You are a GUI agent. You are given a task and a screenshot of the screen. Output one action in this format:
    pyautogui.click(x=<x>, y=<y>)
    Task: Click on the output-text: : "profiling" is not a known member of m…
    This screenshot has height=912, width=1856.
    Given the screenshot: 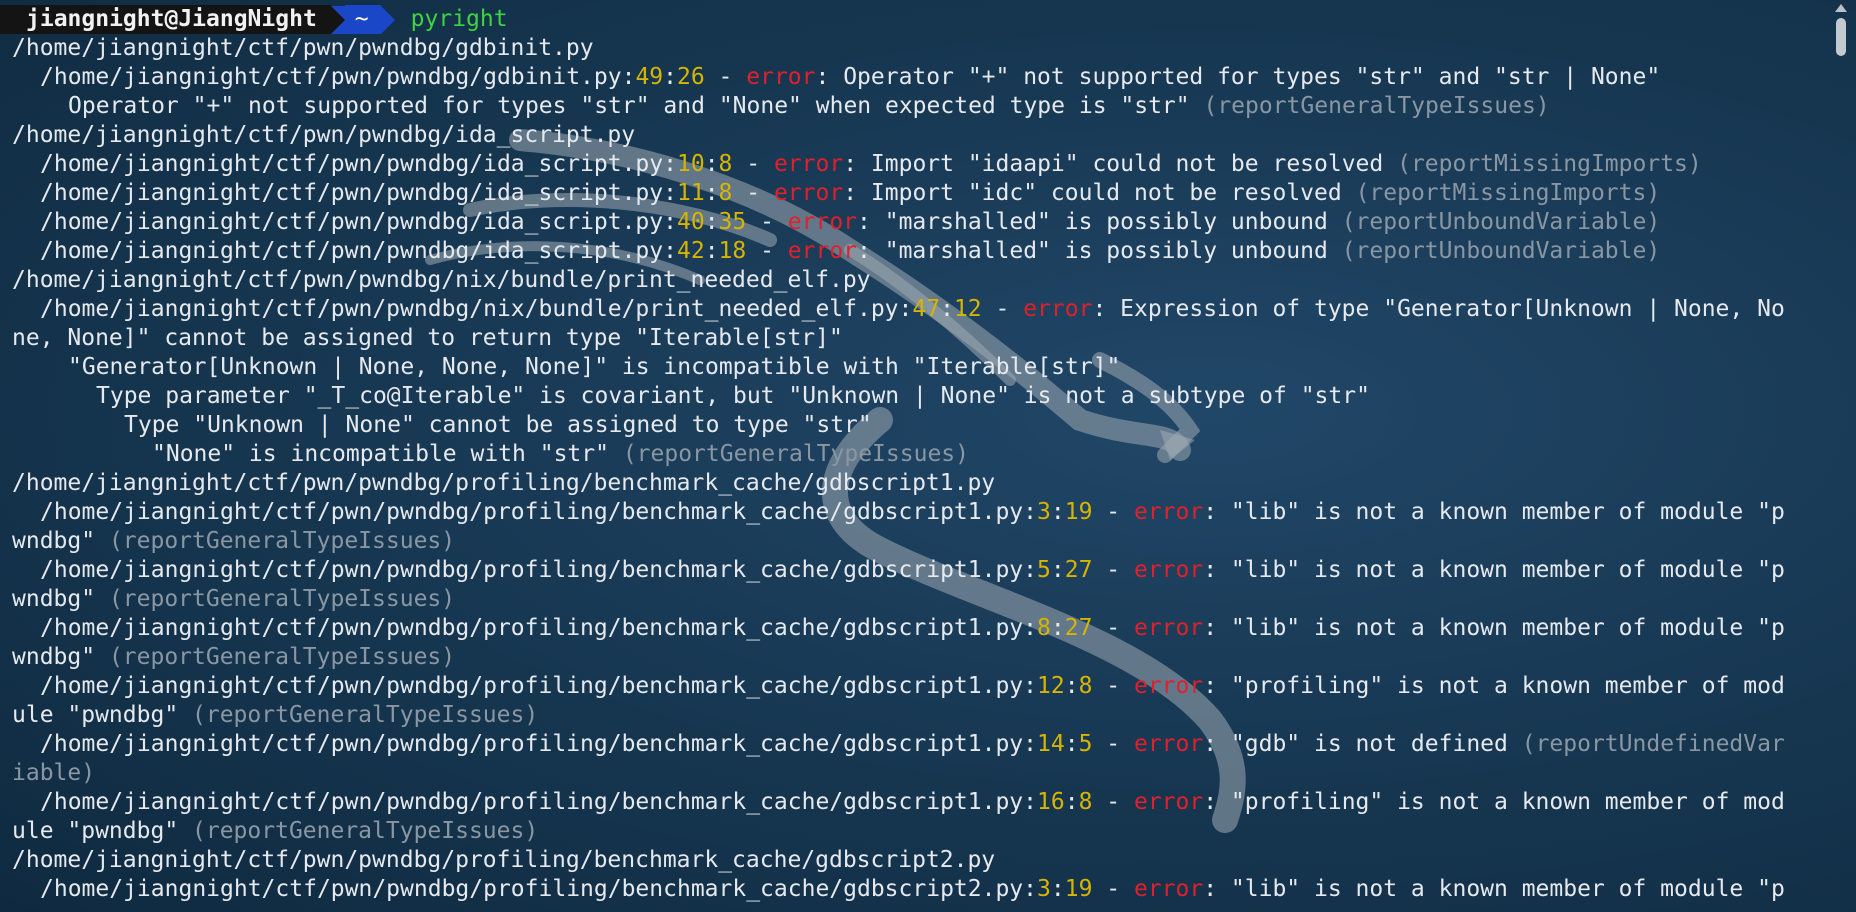 What is the action you would take?
    pyautogui.click(x=1494, y=802)
    